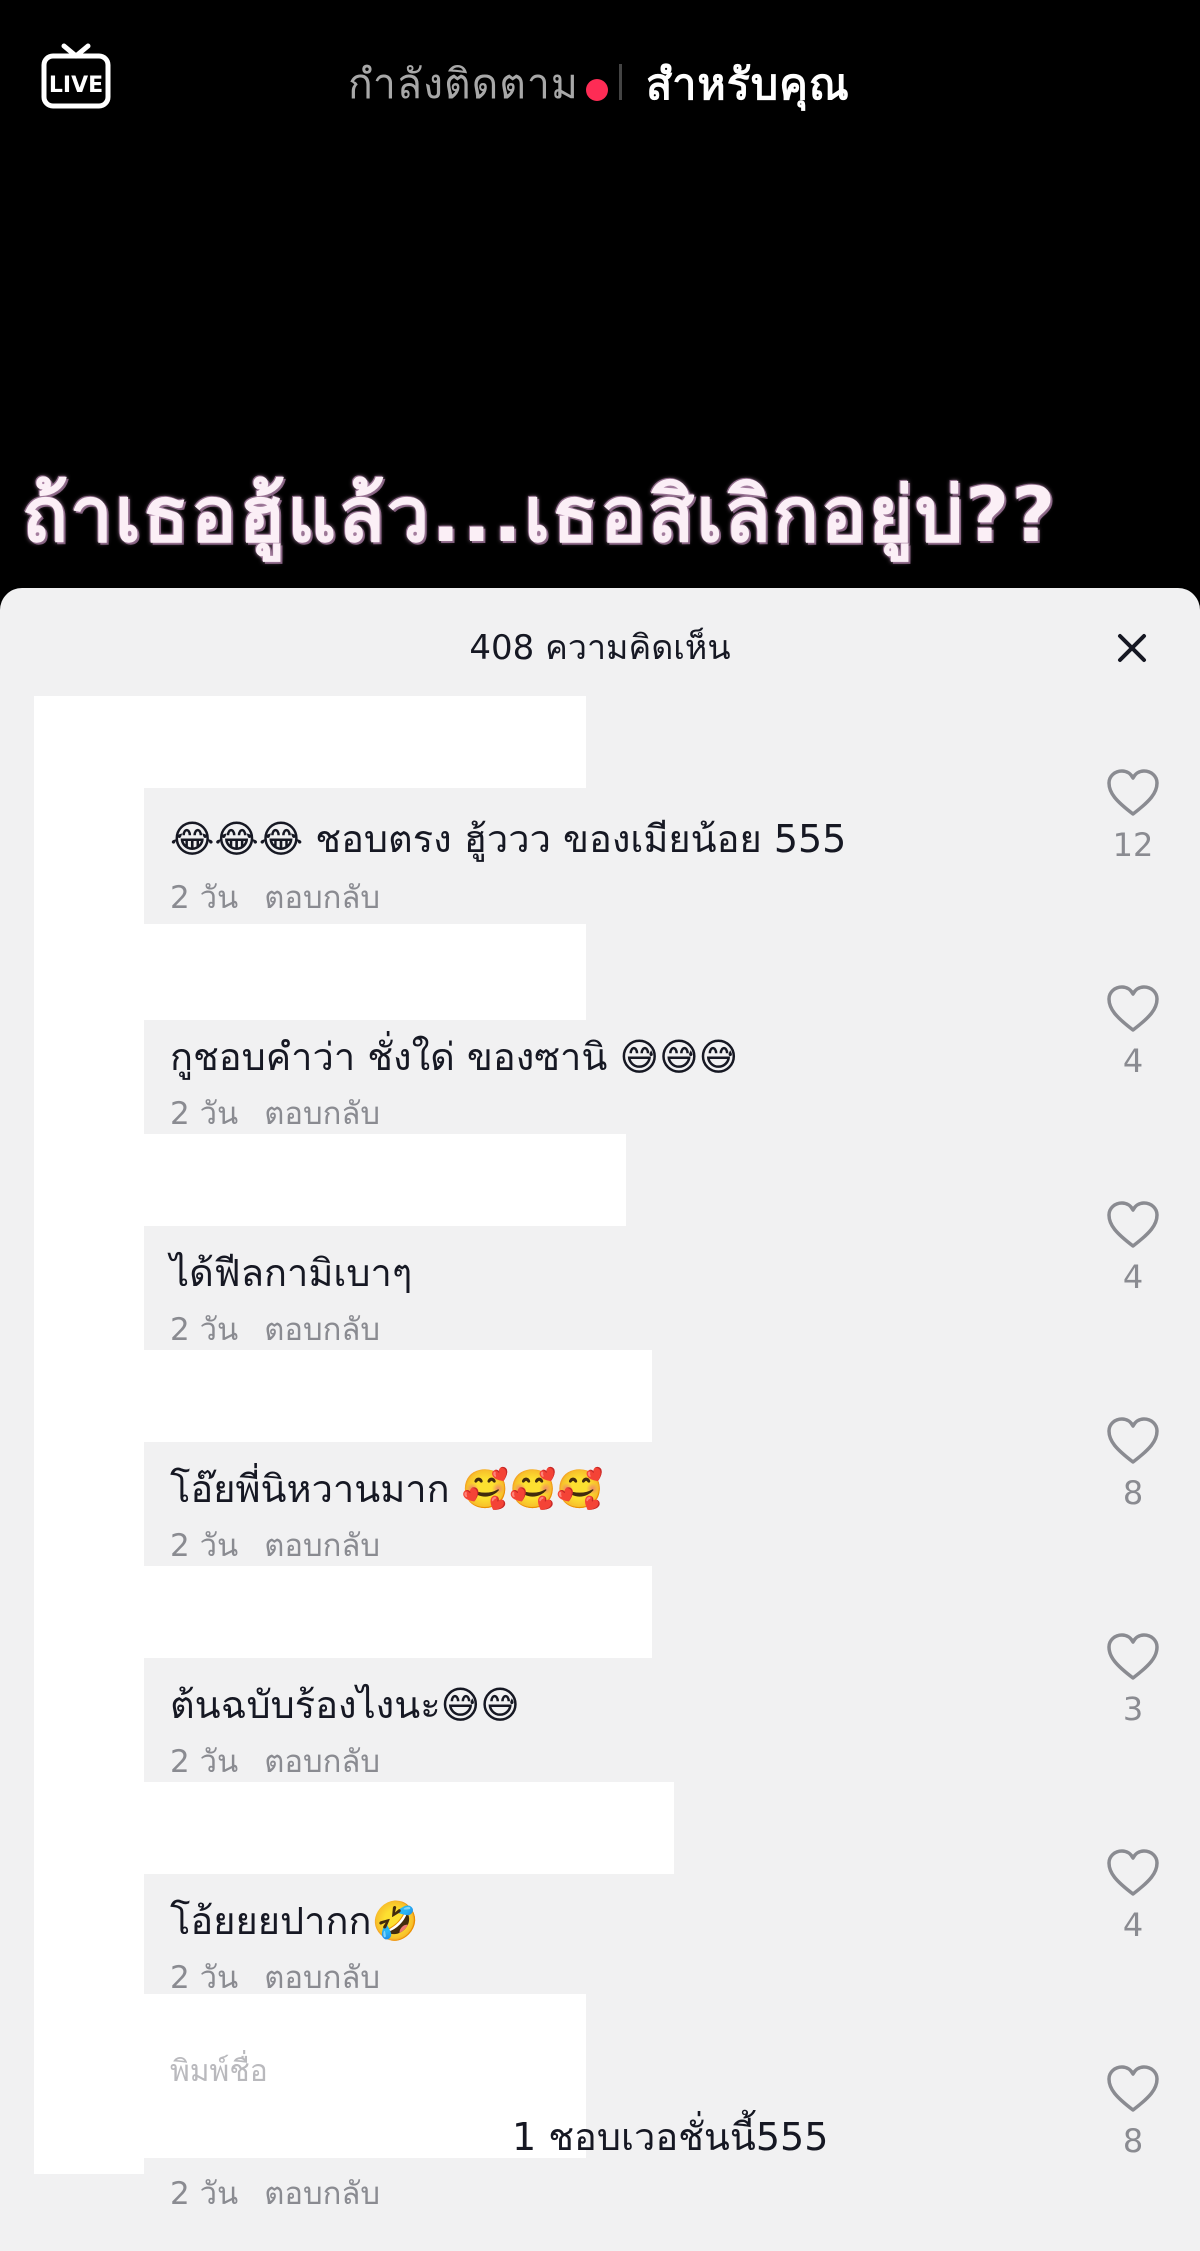 Image resolution: width=1200 pixels, height=2251 pixels. What do you see at coordinates (463, 84) in the screenshot?
I see `tab-following: กำลังติดตาม` at bounding box center [463, 84].